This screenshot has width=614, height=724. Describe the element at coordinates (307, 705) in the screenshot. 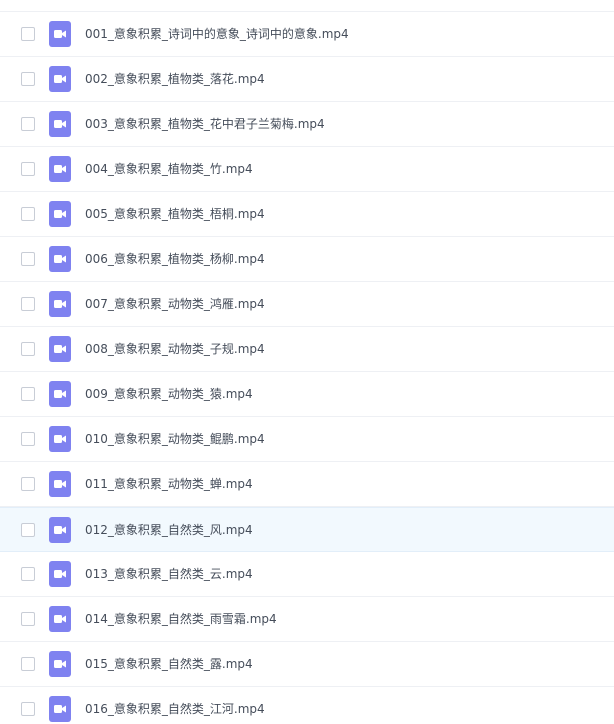

I see `file-row: 016_意象积累_自然类_江河.mp4` at that location.